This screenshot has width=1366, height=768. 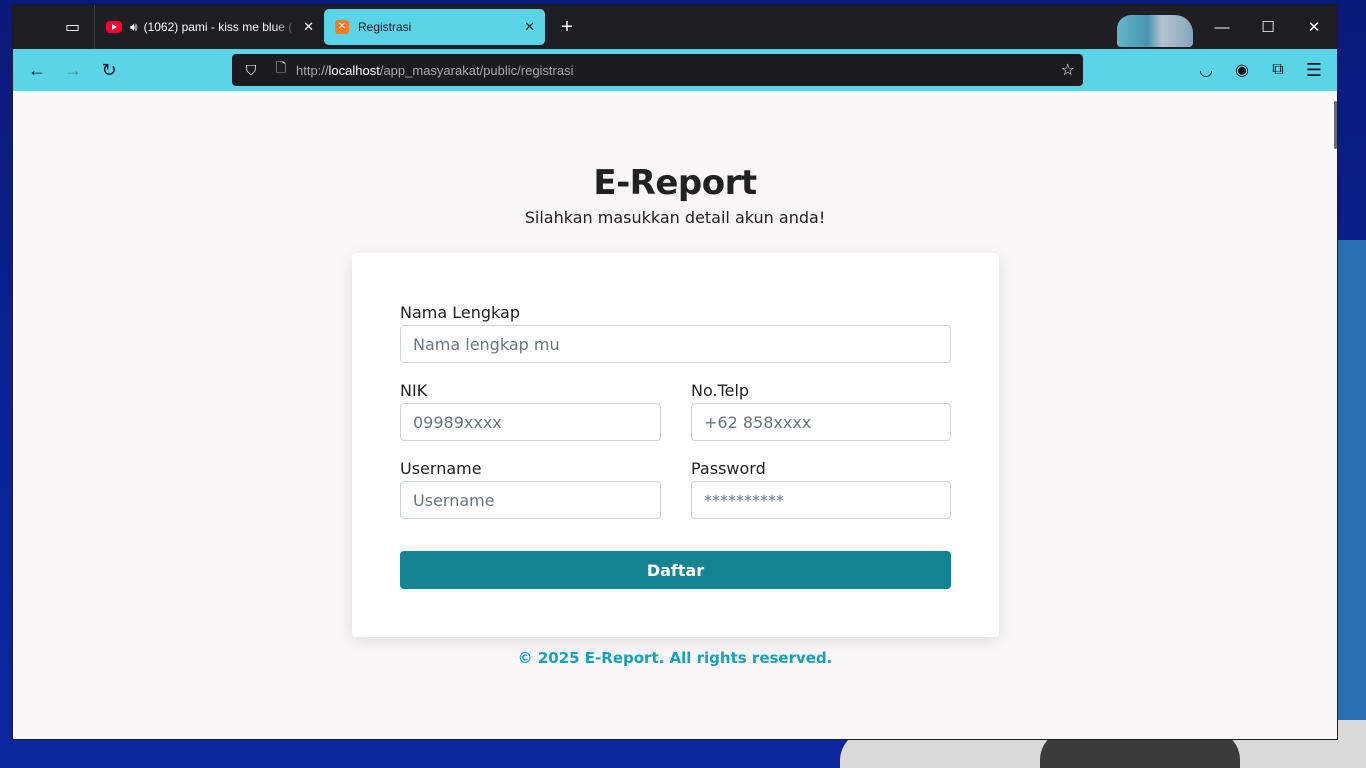 I want to click on username-label: Username, so click(x=441, y=468).